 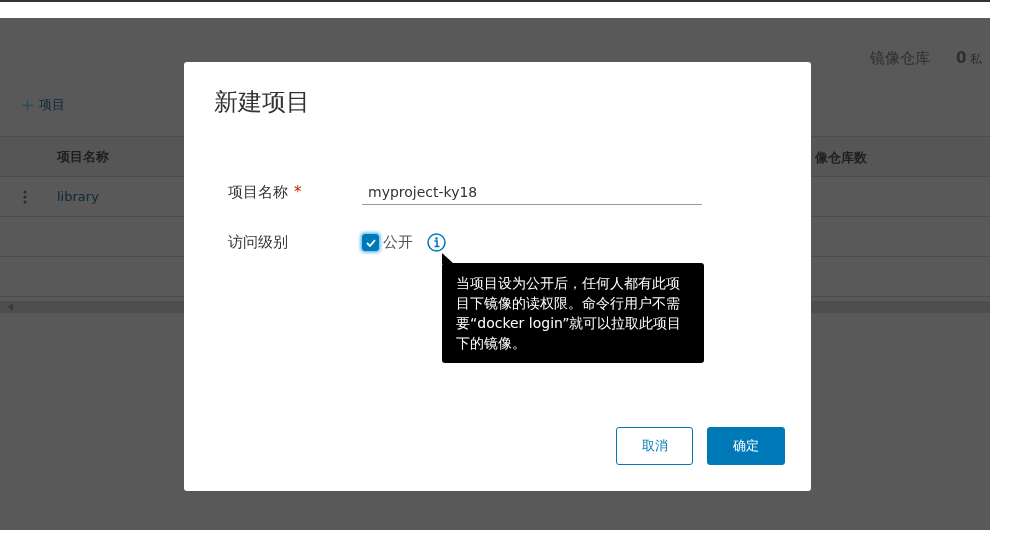 I want to click on field-label: 项目名称, so click(x=258, y=192).